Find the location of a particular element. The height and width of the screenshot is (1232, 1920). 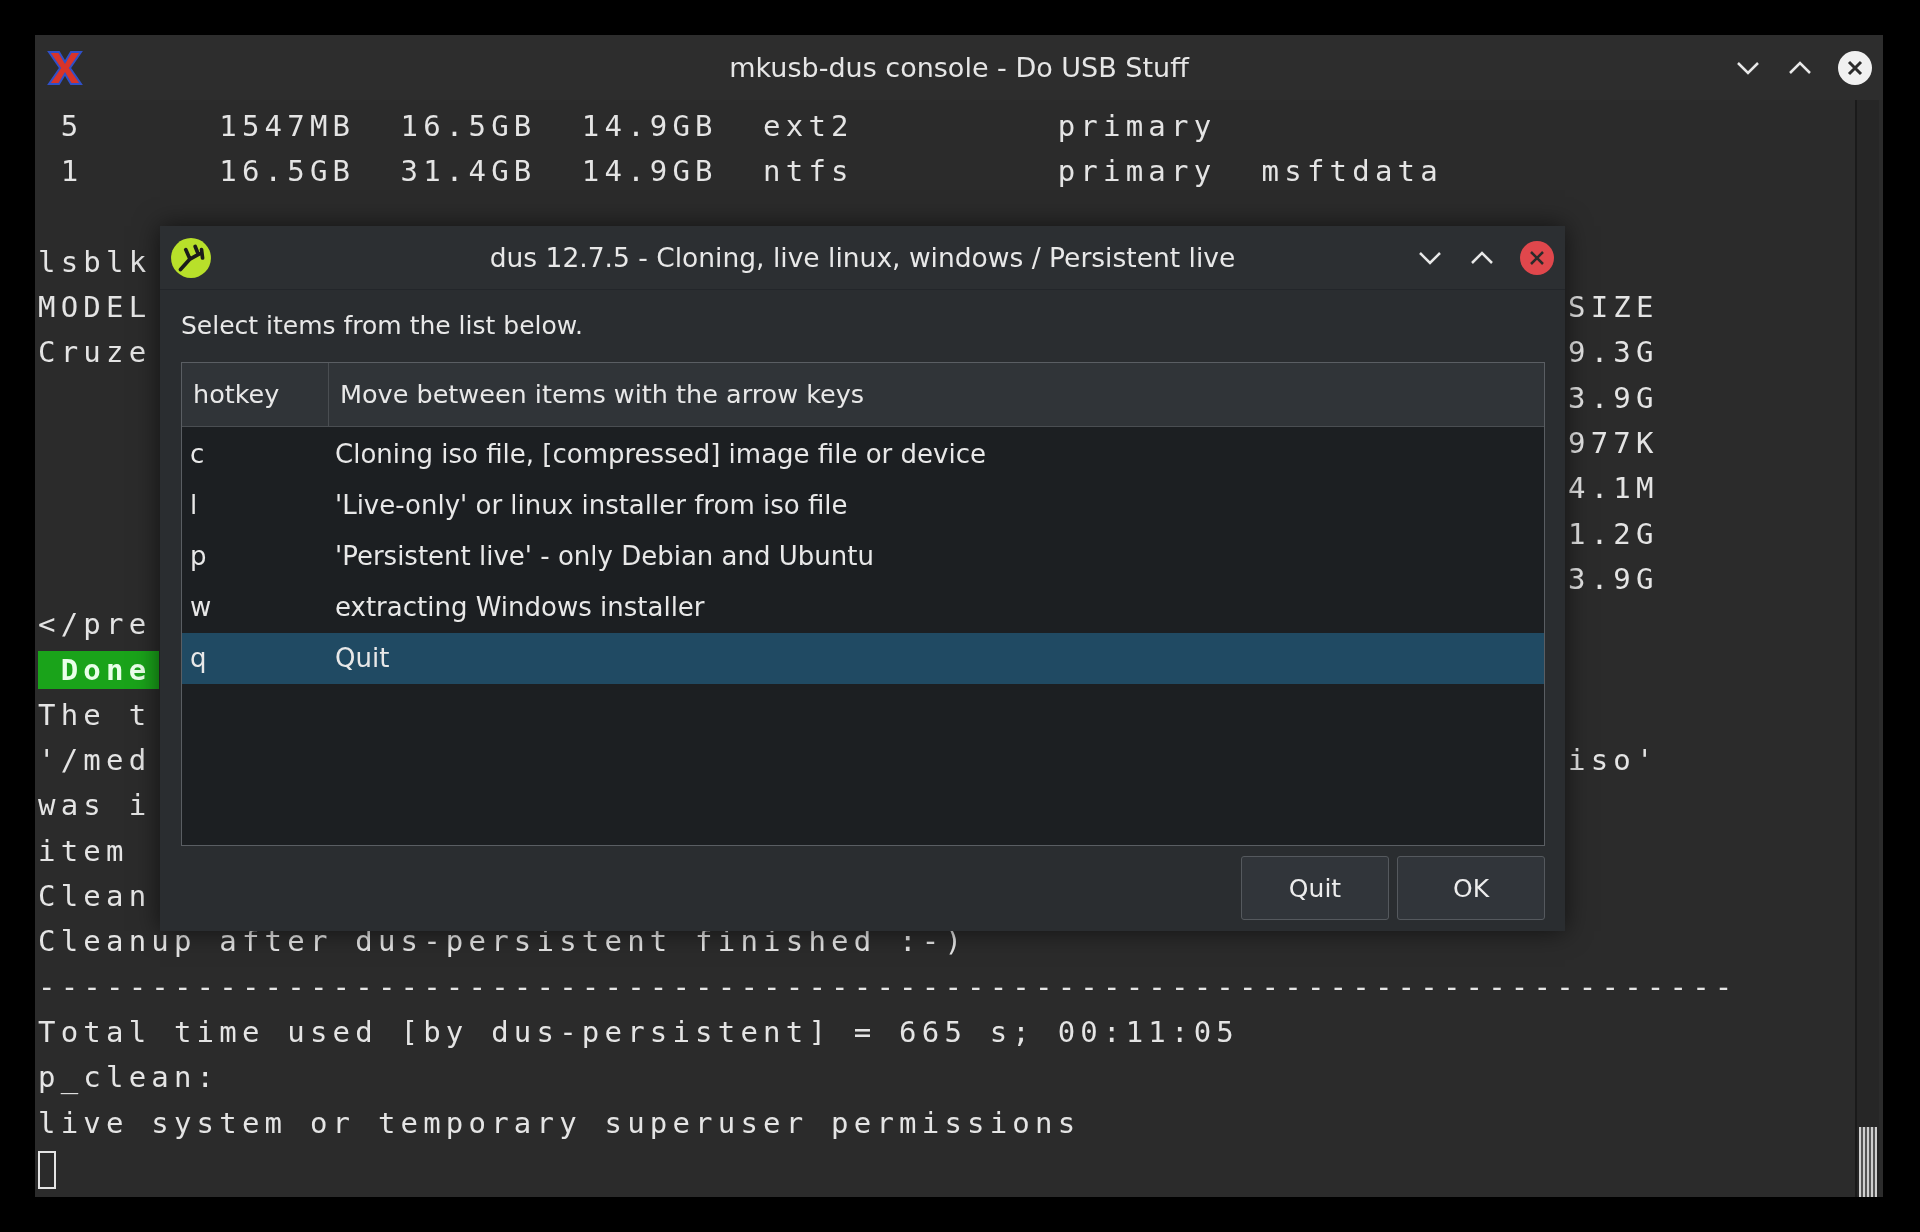

status-label: Done is located at coordinates (99, 669).